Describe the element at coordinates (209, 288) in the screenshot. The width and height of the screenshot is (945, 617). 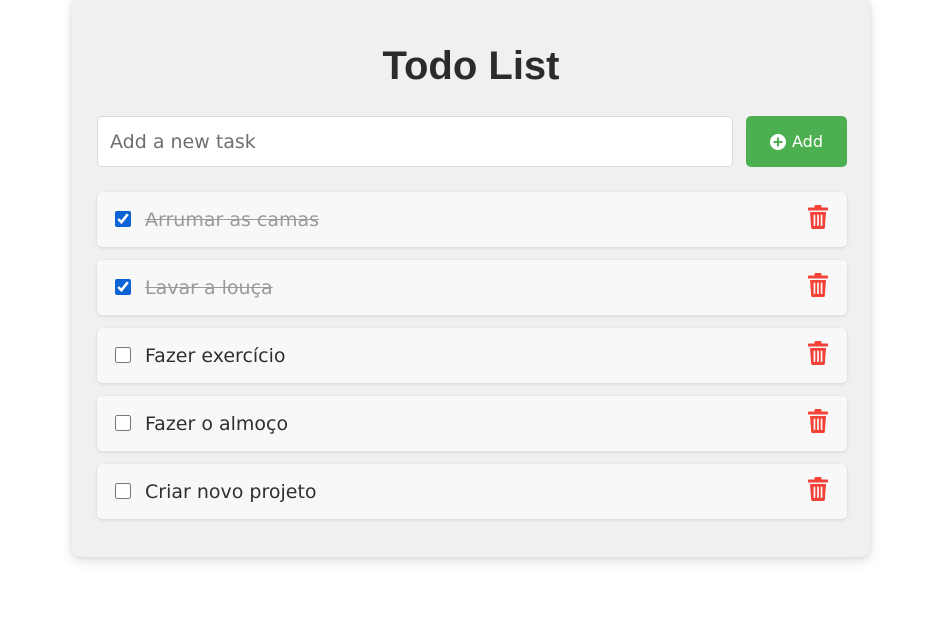
I see `task-label: Lavar a louça` at that location.